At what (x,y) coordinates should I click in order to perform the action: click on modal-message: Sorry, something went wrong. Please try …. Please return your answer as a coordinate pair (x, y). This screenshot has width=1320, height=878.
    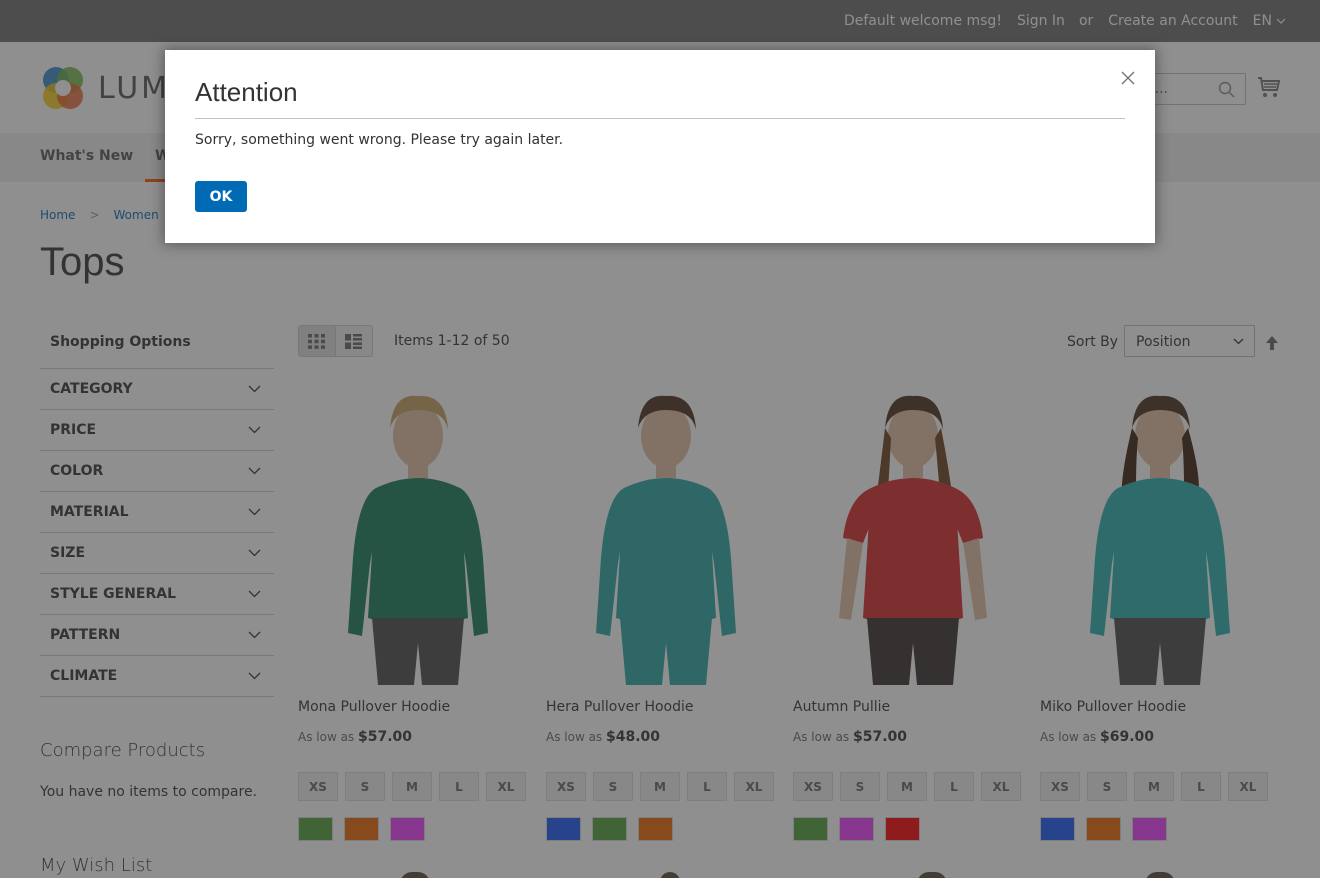
    Looking at the image, I should click on (379, 140).